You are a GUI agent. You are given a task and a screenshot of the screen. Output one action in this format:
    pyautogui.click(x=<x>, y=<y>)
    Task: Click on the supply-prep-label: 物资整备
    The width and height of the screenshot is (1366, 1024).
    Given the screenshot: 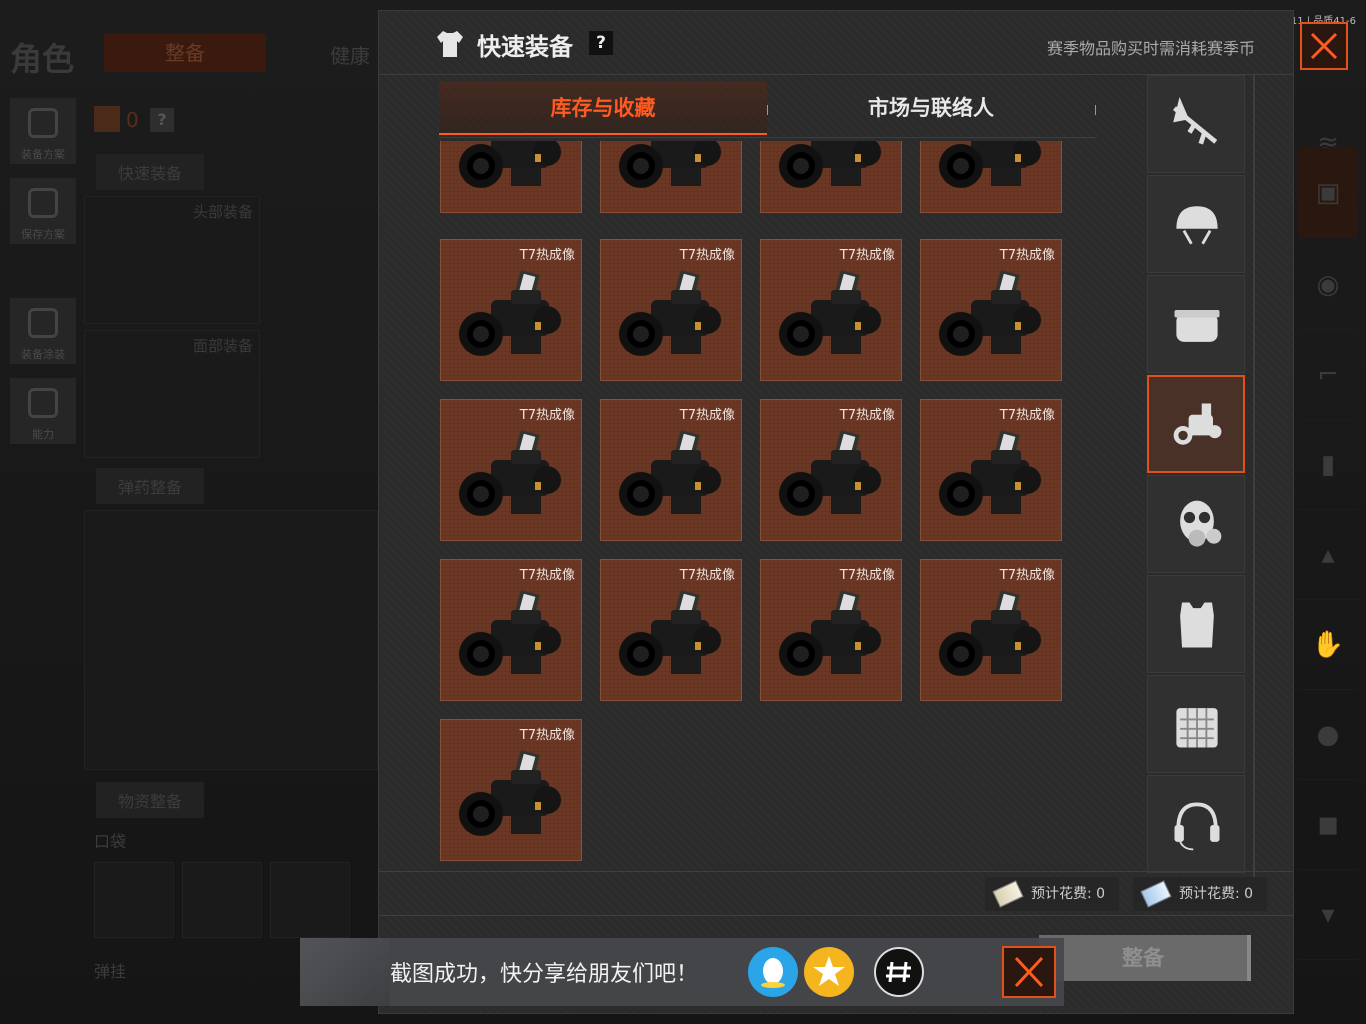 What is the action you would take?
    pyautogui.click(x=150, y=800)
    